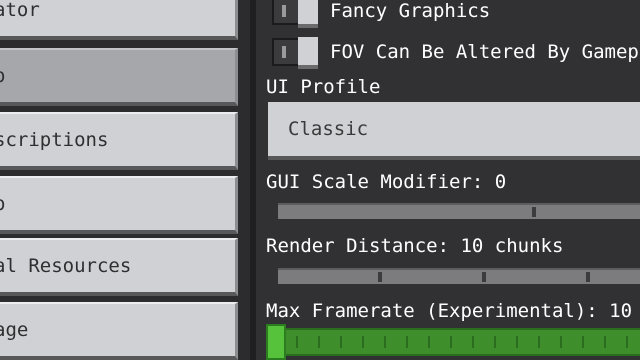 The height and width of the screenshot is (360, 640). I want to click on max-framerate-slider-handle, so click(276, 342).